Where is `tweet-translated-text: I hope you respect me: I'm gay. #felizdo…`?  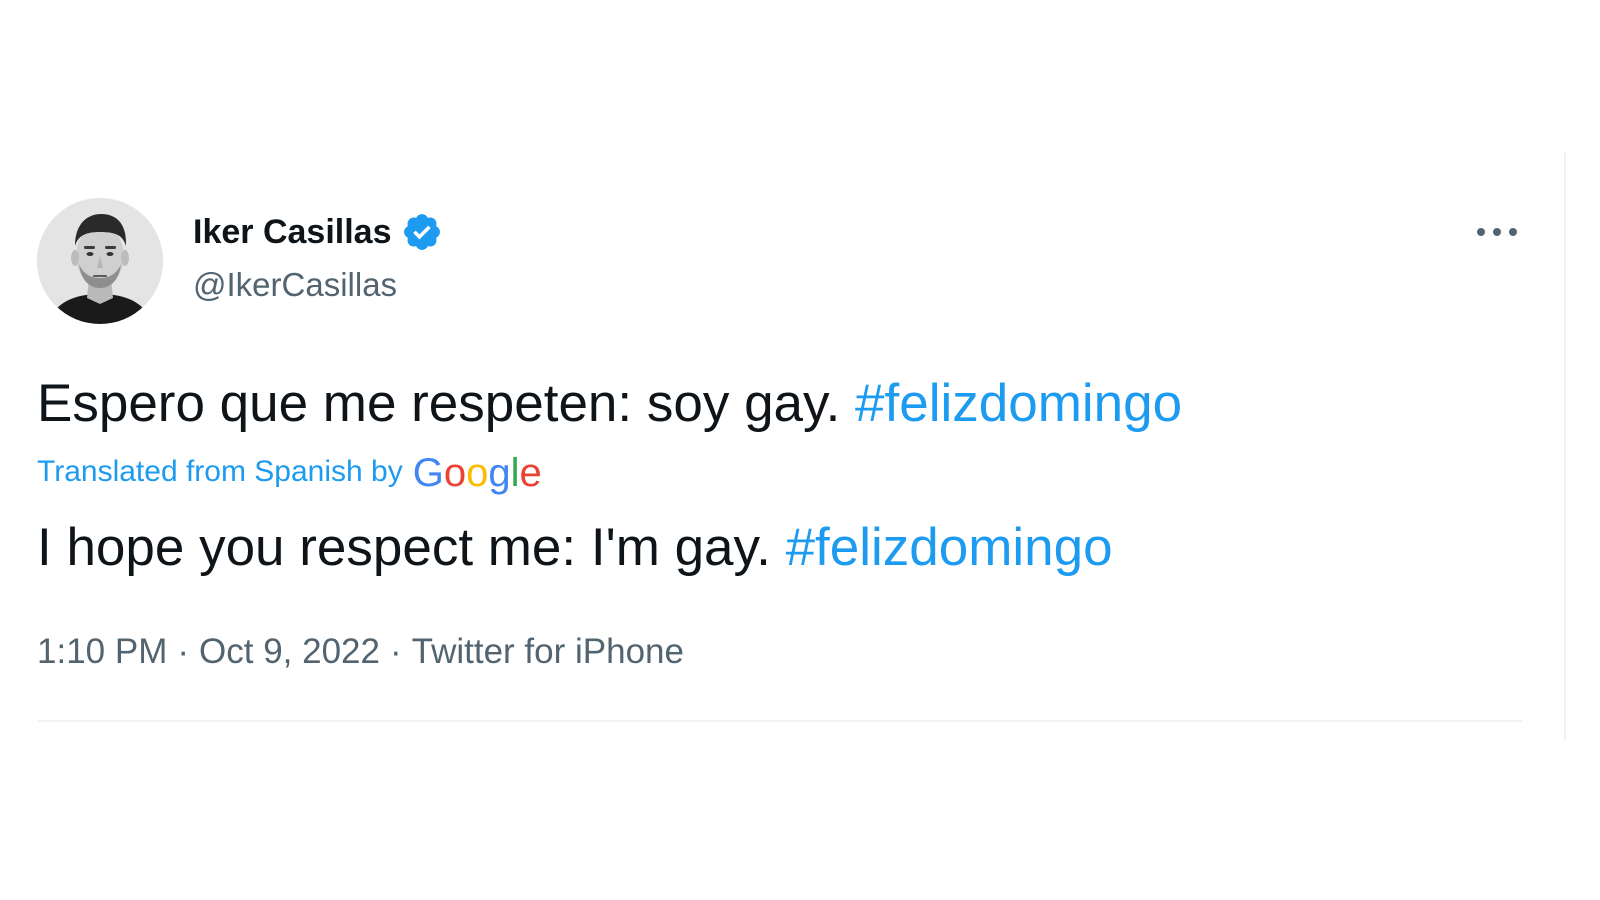
tweet-translated-text: I hope you respect me: I'm gay. #felizdo… is located at coordinates (575, 548).